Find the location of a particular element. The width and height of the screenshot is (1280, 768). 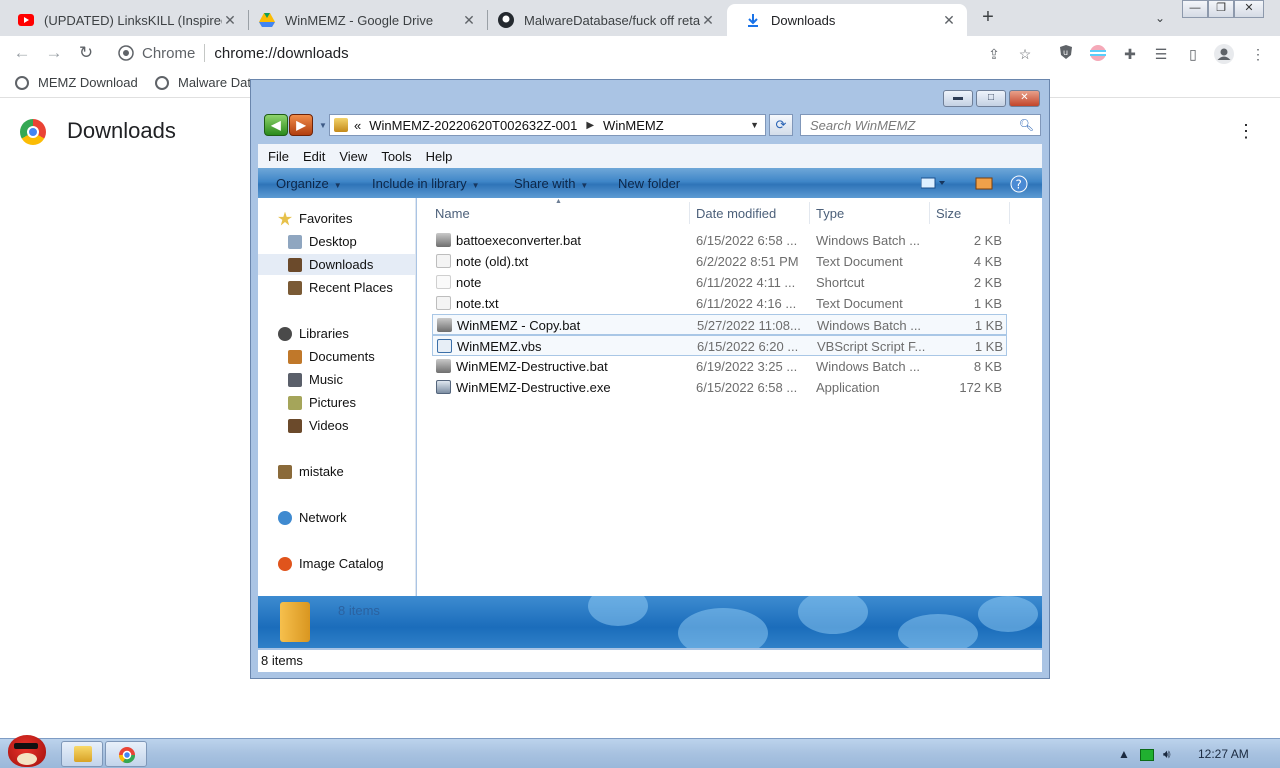

tab-youtube: (UPDATED) LinksKILL (Inspired ✕ is located at coordinates (124, 20).